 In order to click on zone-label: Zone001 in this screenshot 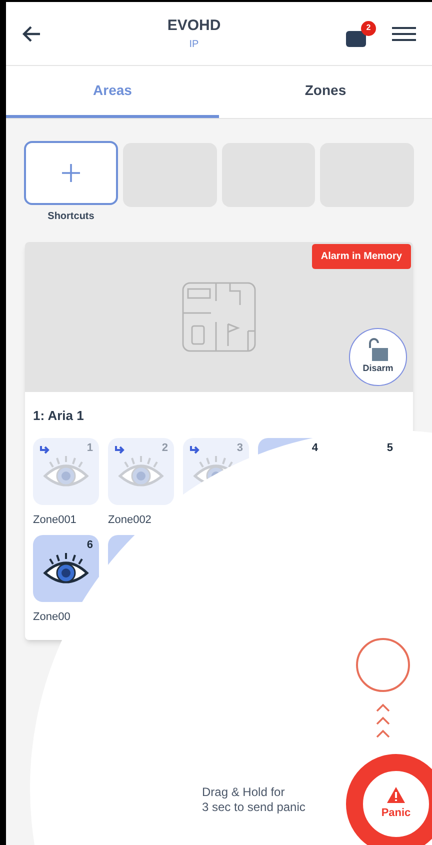, I will do `click(54, 520)`.